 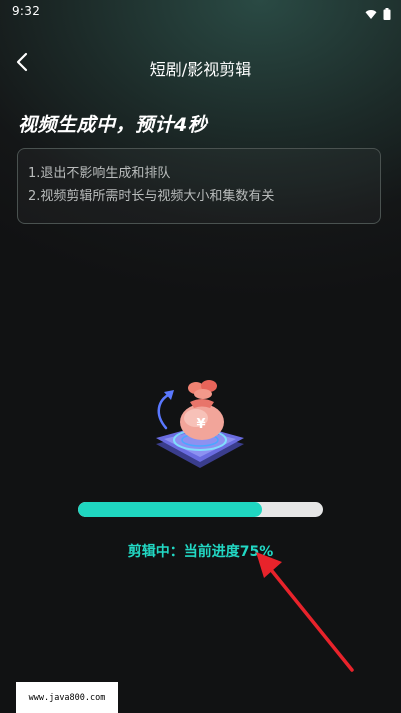 I want to click on money-bag-icon: ¥, so click(x=200, y=422).